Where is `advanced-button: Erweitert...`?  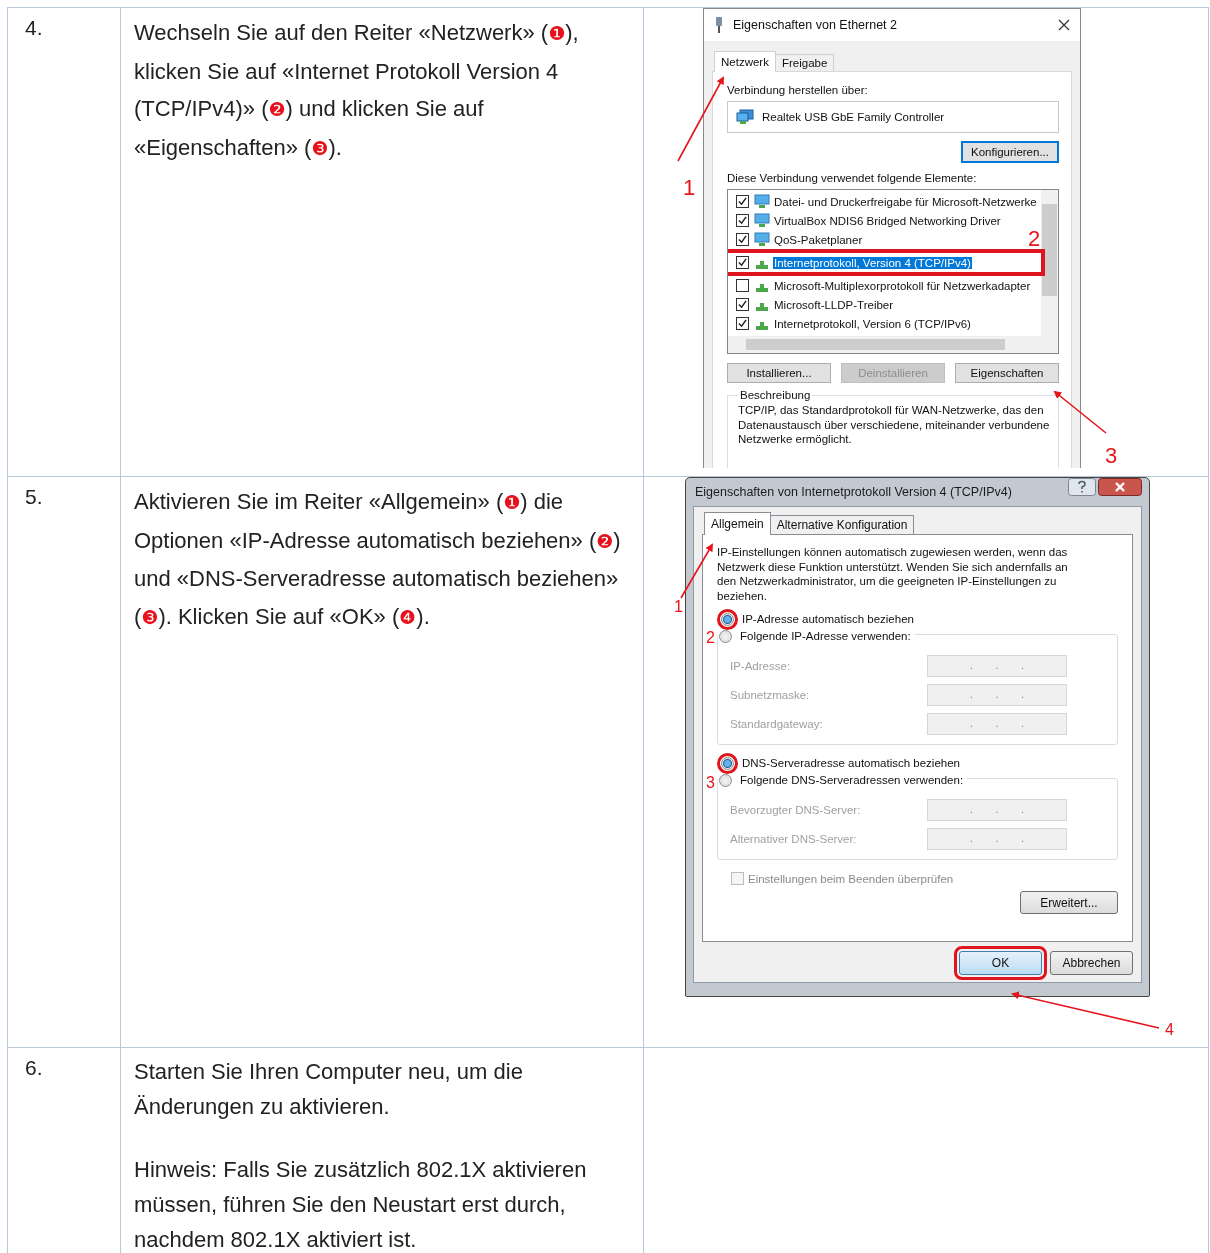 advanced-button: Erweitert... is located at coordinates (1069, 902).